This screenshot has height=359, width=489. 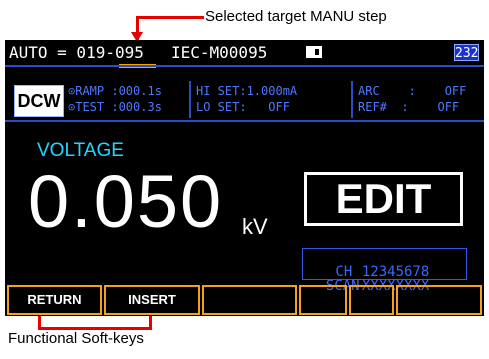 What do you see at coordinates (247, 91) in the screenshot?
I see `hi-set: HI SET:1.000mA` at bounding box center [247, 91].